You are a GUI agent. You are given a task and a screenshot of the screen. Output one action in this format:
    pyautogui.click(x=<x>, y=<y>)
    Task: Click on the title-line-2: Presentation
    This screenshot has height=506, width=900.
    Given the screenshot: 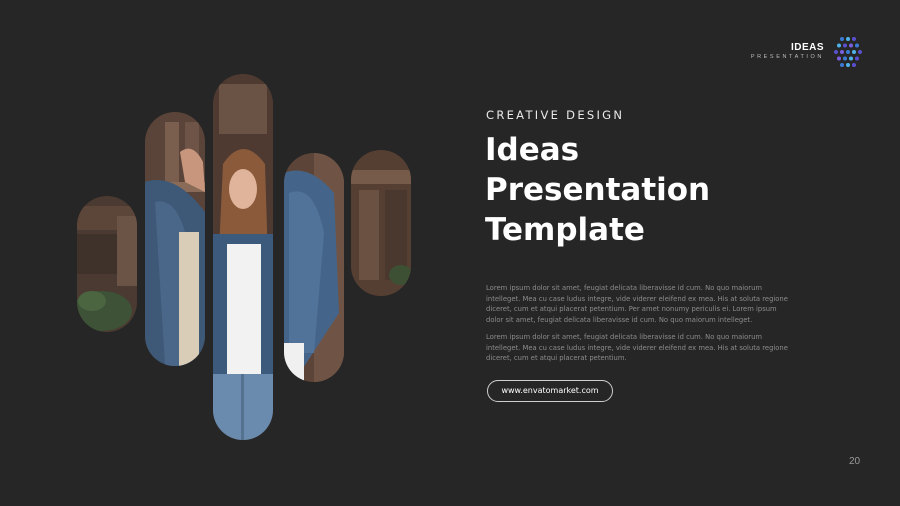 What is the action you would take?
    pyautogui.click(x=598, y=190)
    